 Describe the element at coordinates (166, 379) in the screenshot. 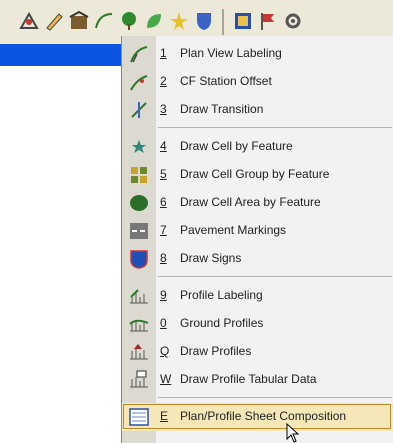

I see `menu-accel: W` at that location.